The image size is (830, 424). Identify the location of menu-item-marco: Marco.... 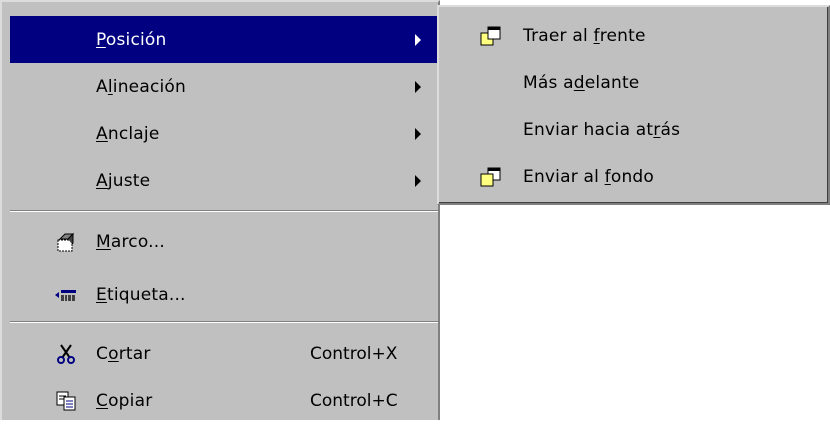
(224, 241).